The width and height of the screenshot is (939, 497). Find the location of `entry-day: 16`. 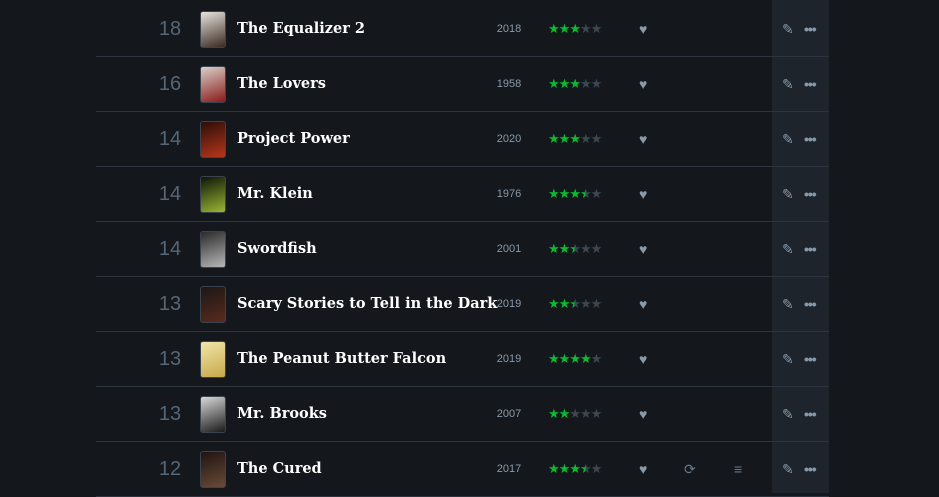

entry-day: 16 is located at coordinates (170, 84).